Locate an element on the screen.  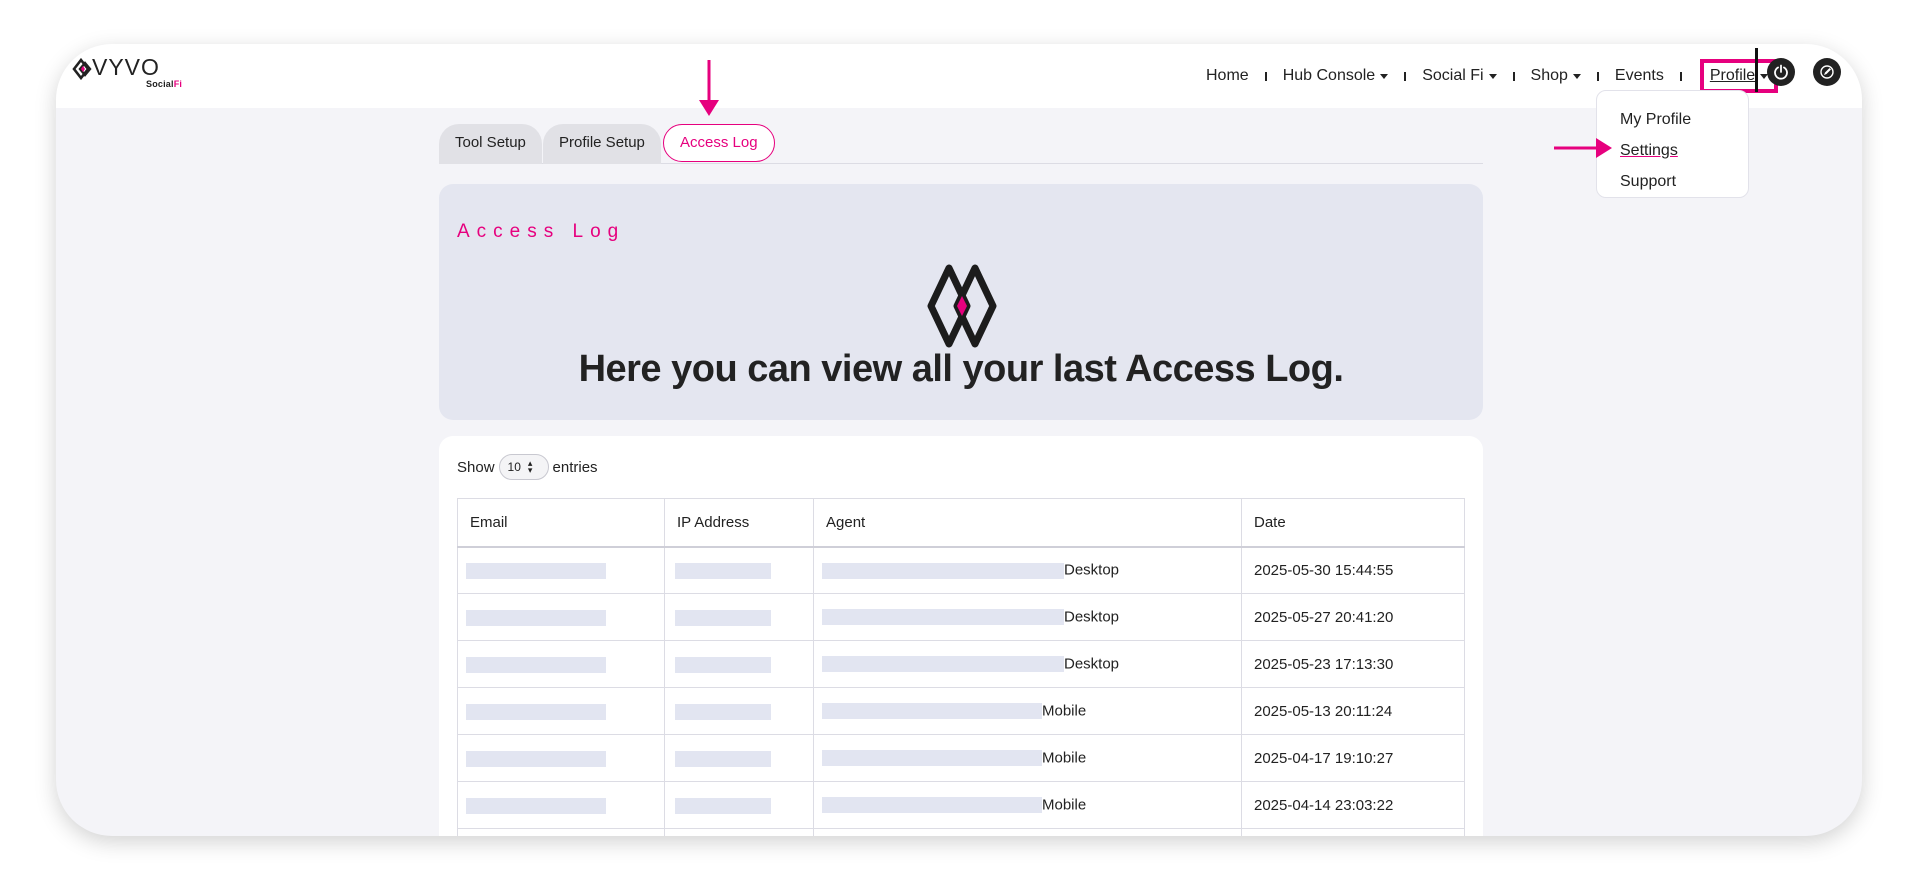
show-label: Show is located at coordinates (476, 467).